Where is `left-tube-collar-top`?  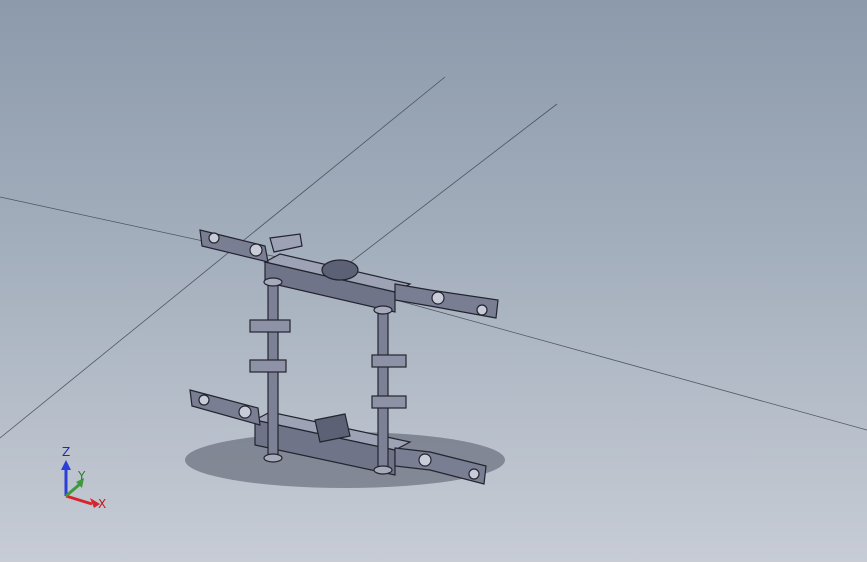
left-tube-collar-top is located at coordinates (273, 282).